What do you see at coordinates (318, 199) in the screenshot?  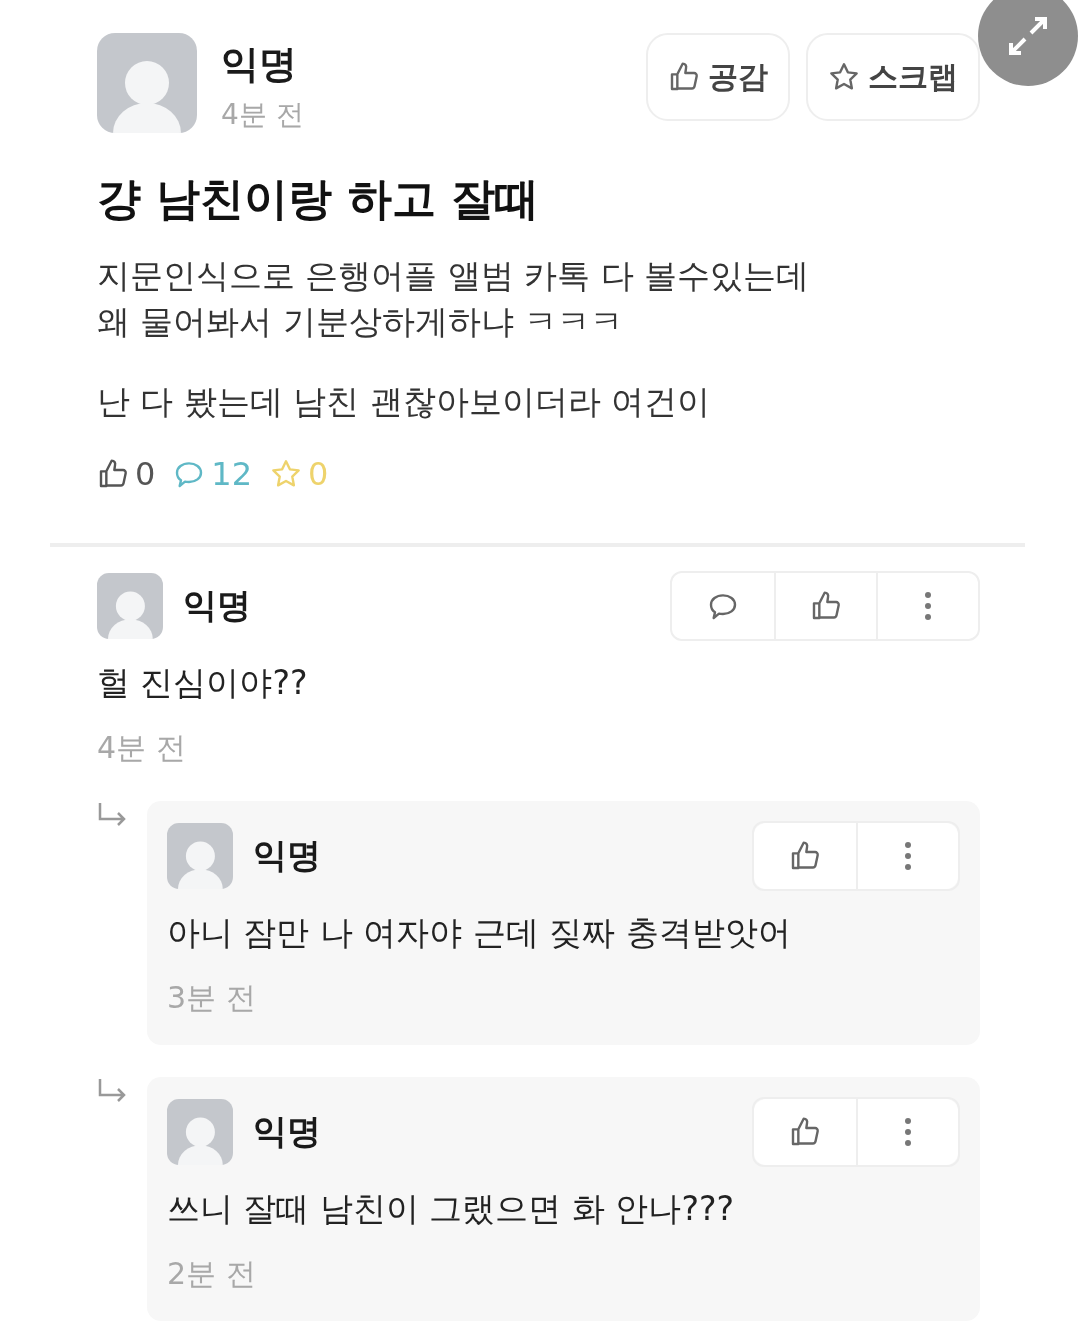 I see `post-title: 걍 남친이랑 하고 잘때` at bounding box center [318, 199].